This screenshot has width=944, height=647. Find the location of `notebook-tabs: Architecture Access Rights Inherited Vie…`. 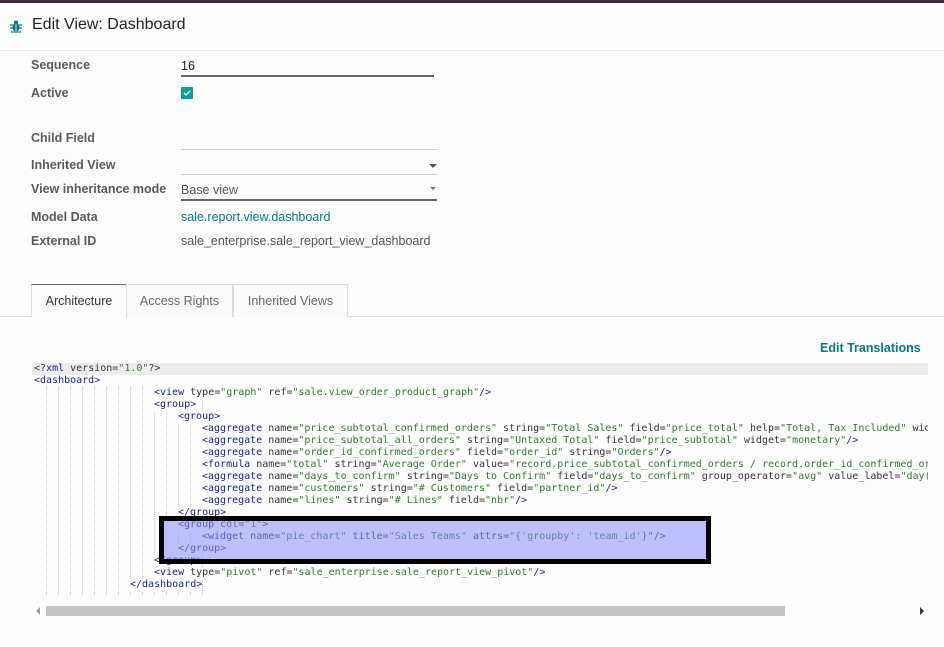

notebook-tabs: Architecture Access Rights Inherited Vie… is located at coordinates (472, 301).